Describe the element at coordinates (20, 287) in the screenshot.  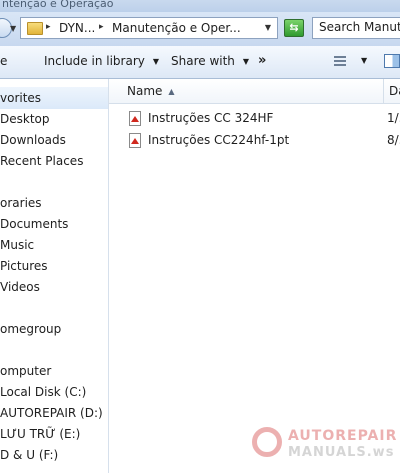
I see `nav-videos: Videos` at that location.